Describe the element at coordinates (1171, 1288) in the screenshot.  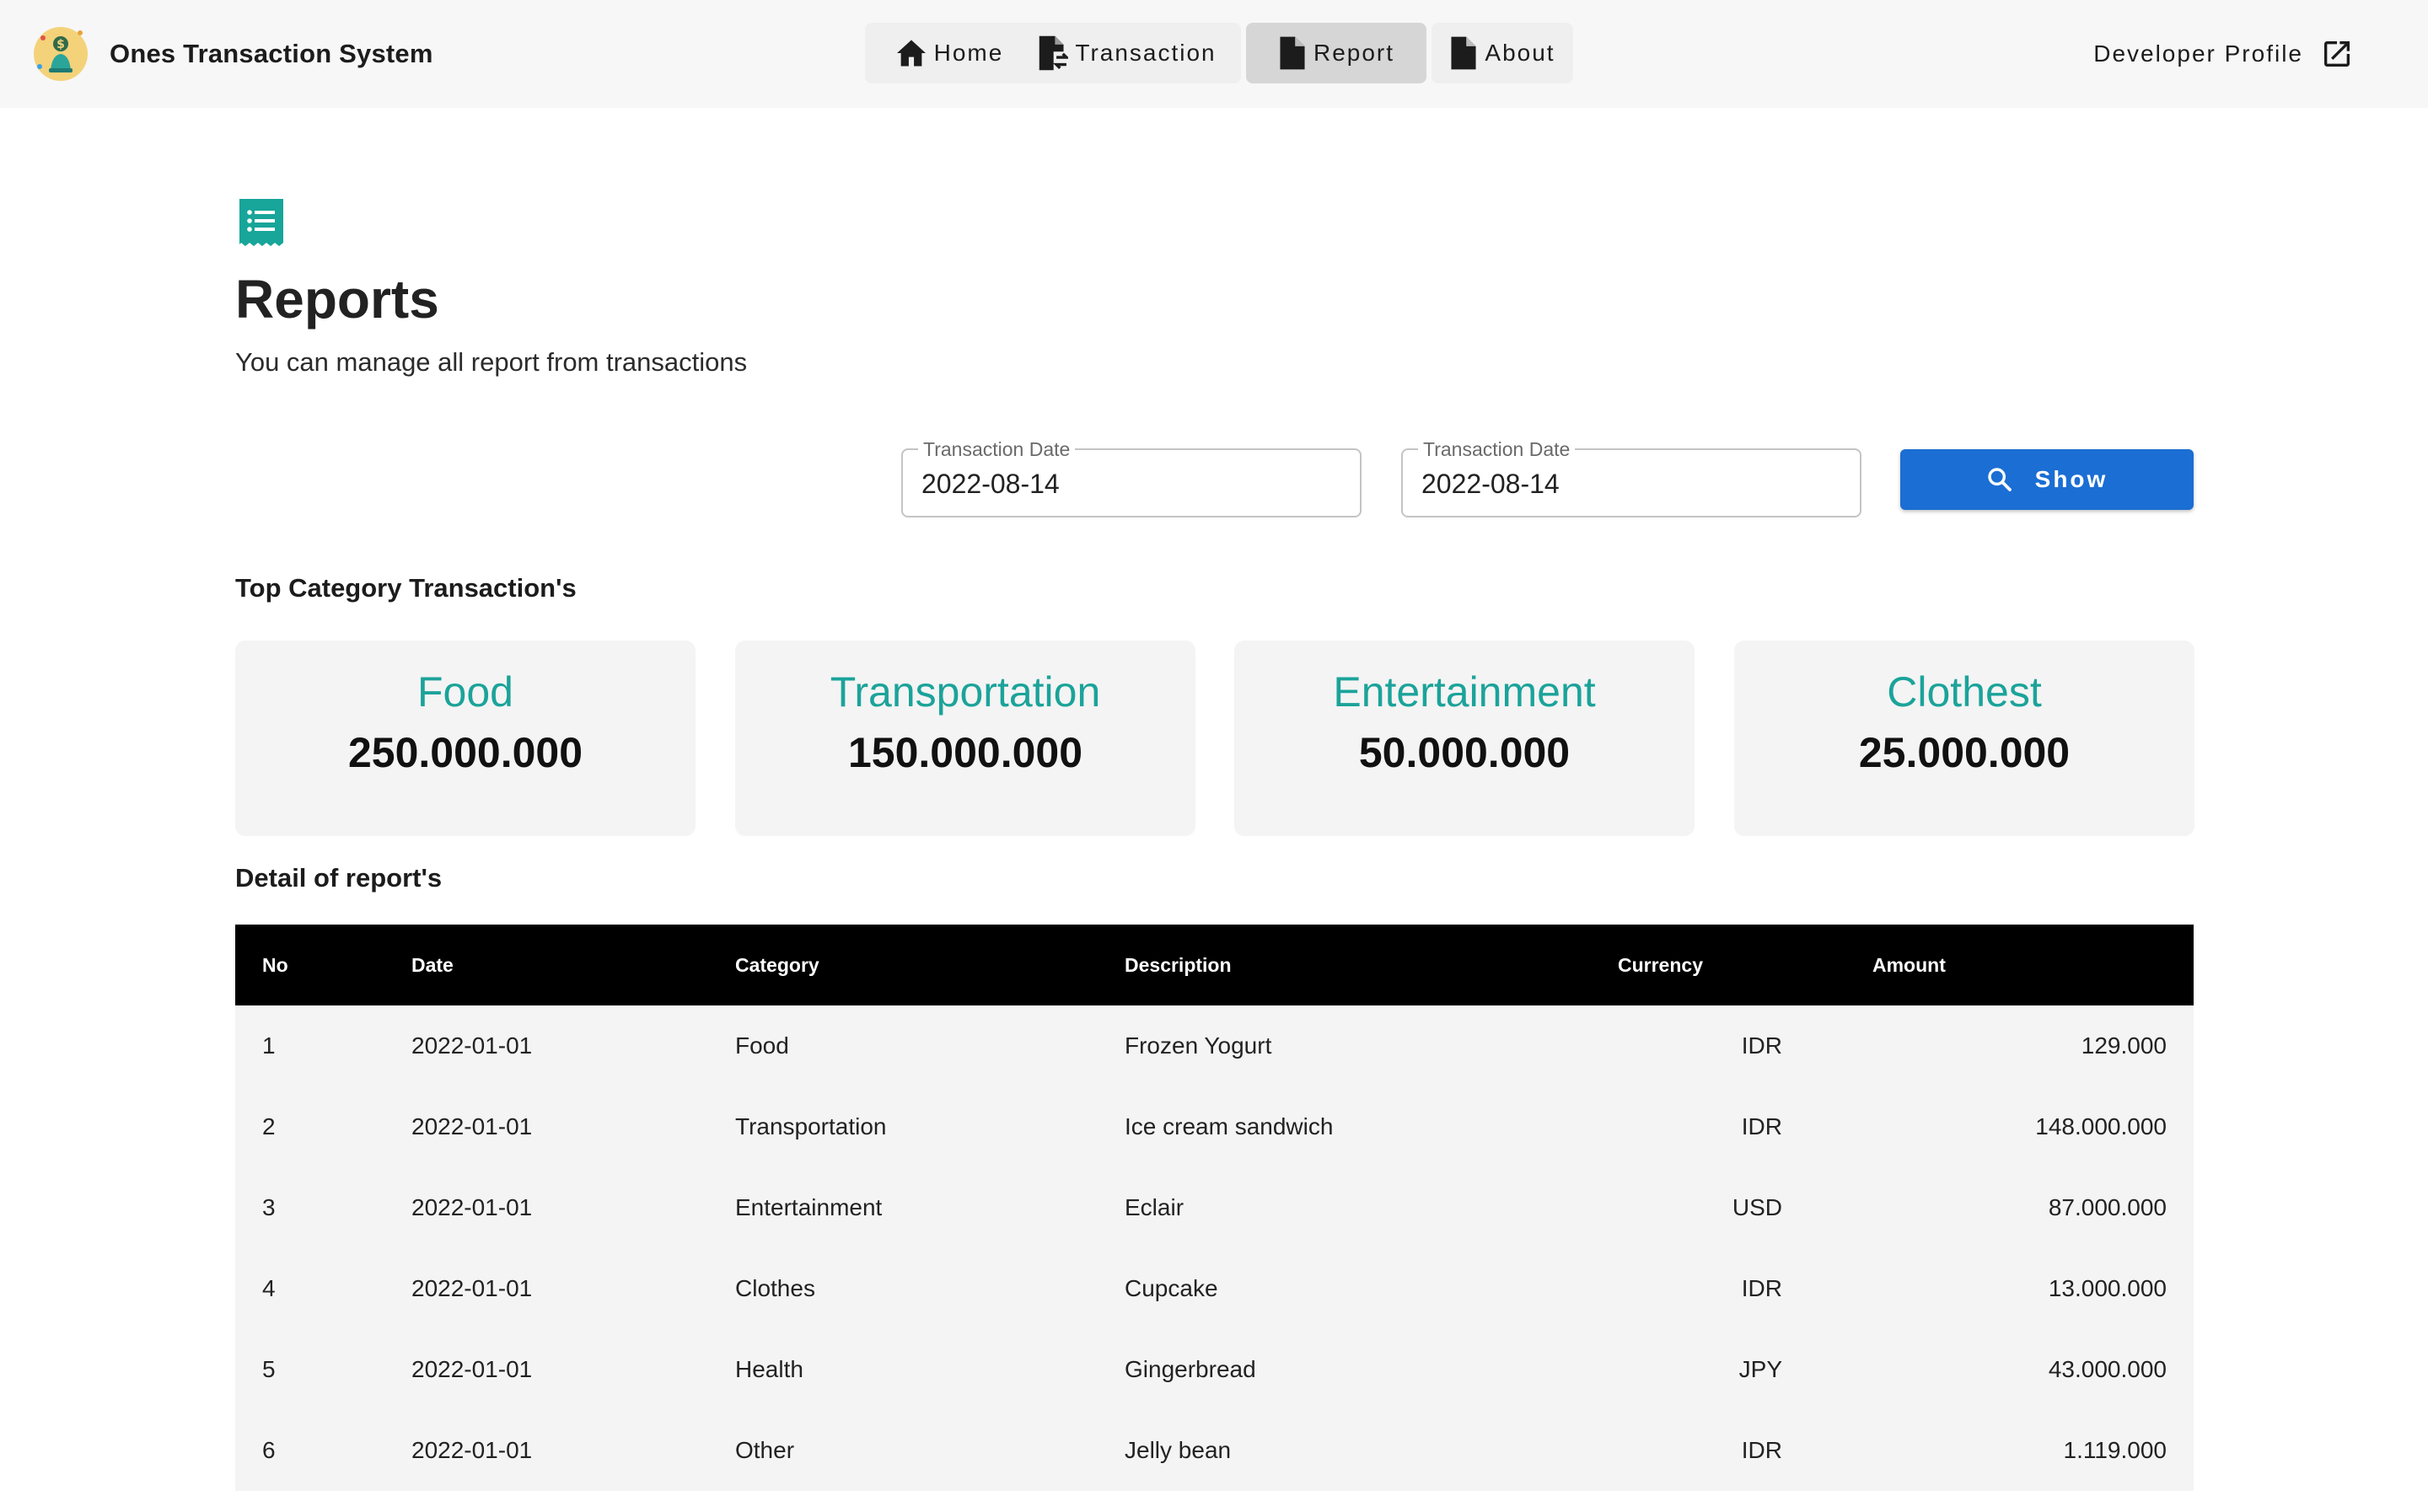
I see `cell-description: Cupcake` at that location.